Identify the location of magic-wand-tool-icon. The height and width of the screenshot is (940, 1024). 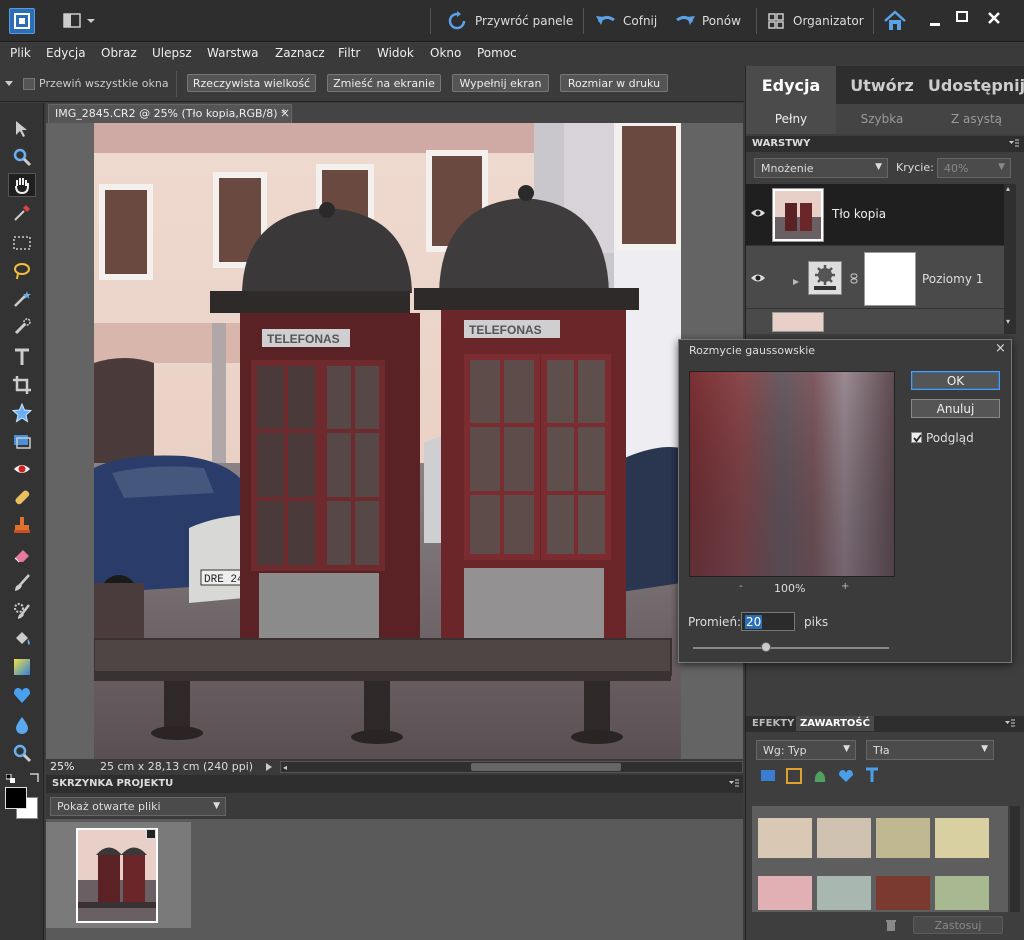
(22, 299).